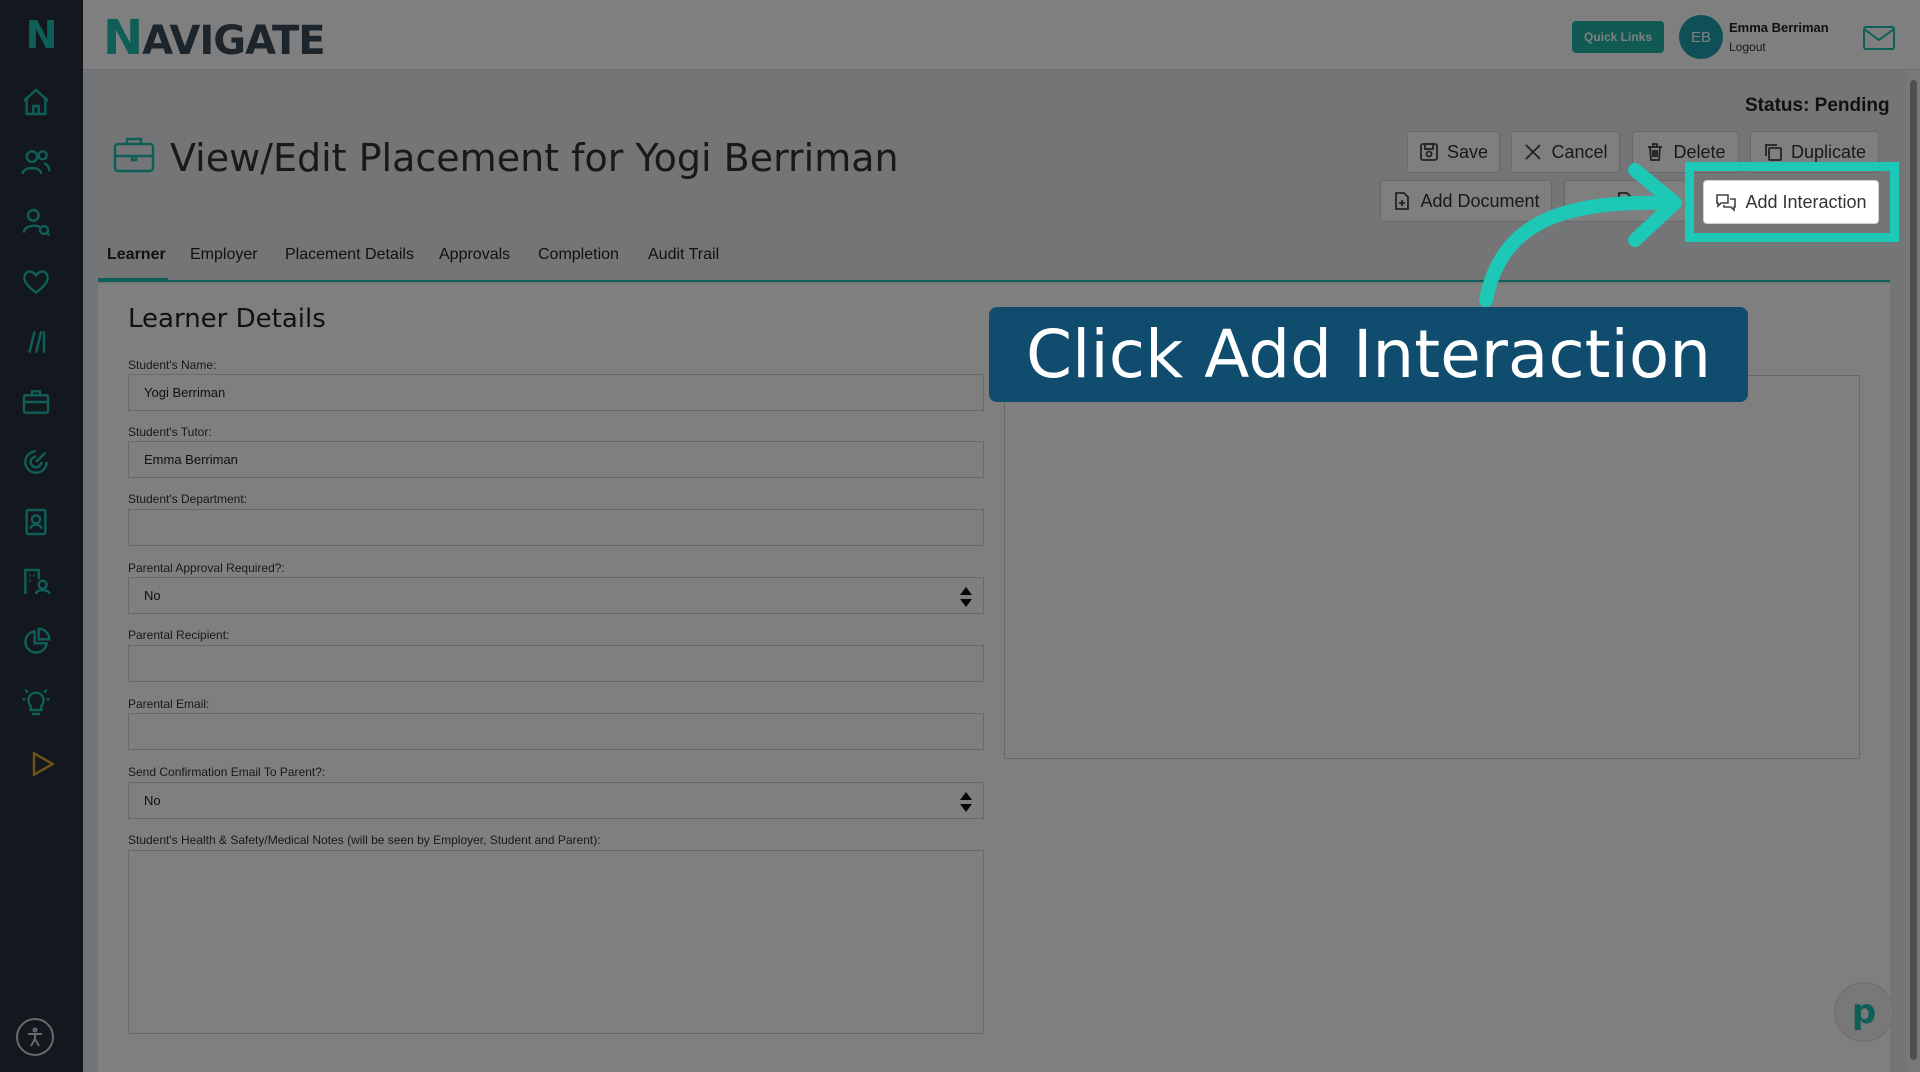 The image size is (1920, 1072). Describe the element at coordinates (1792, 202) in the screenshot. I see `highlight-frame` at that location.